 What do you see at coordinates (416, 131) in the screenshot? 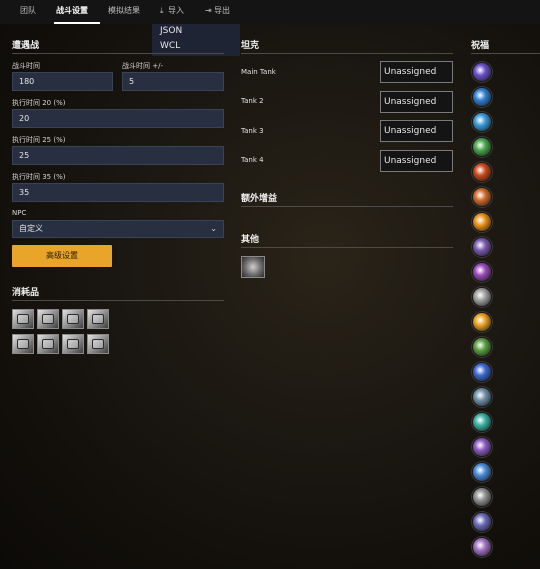
I see `tank-3-select: Unassigned` at bounding box center [416, 131].